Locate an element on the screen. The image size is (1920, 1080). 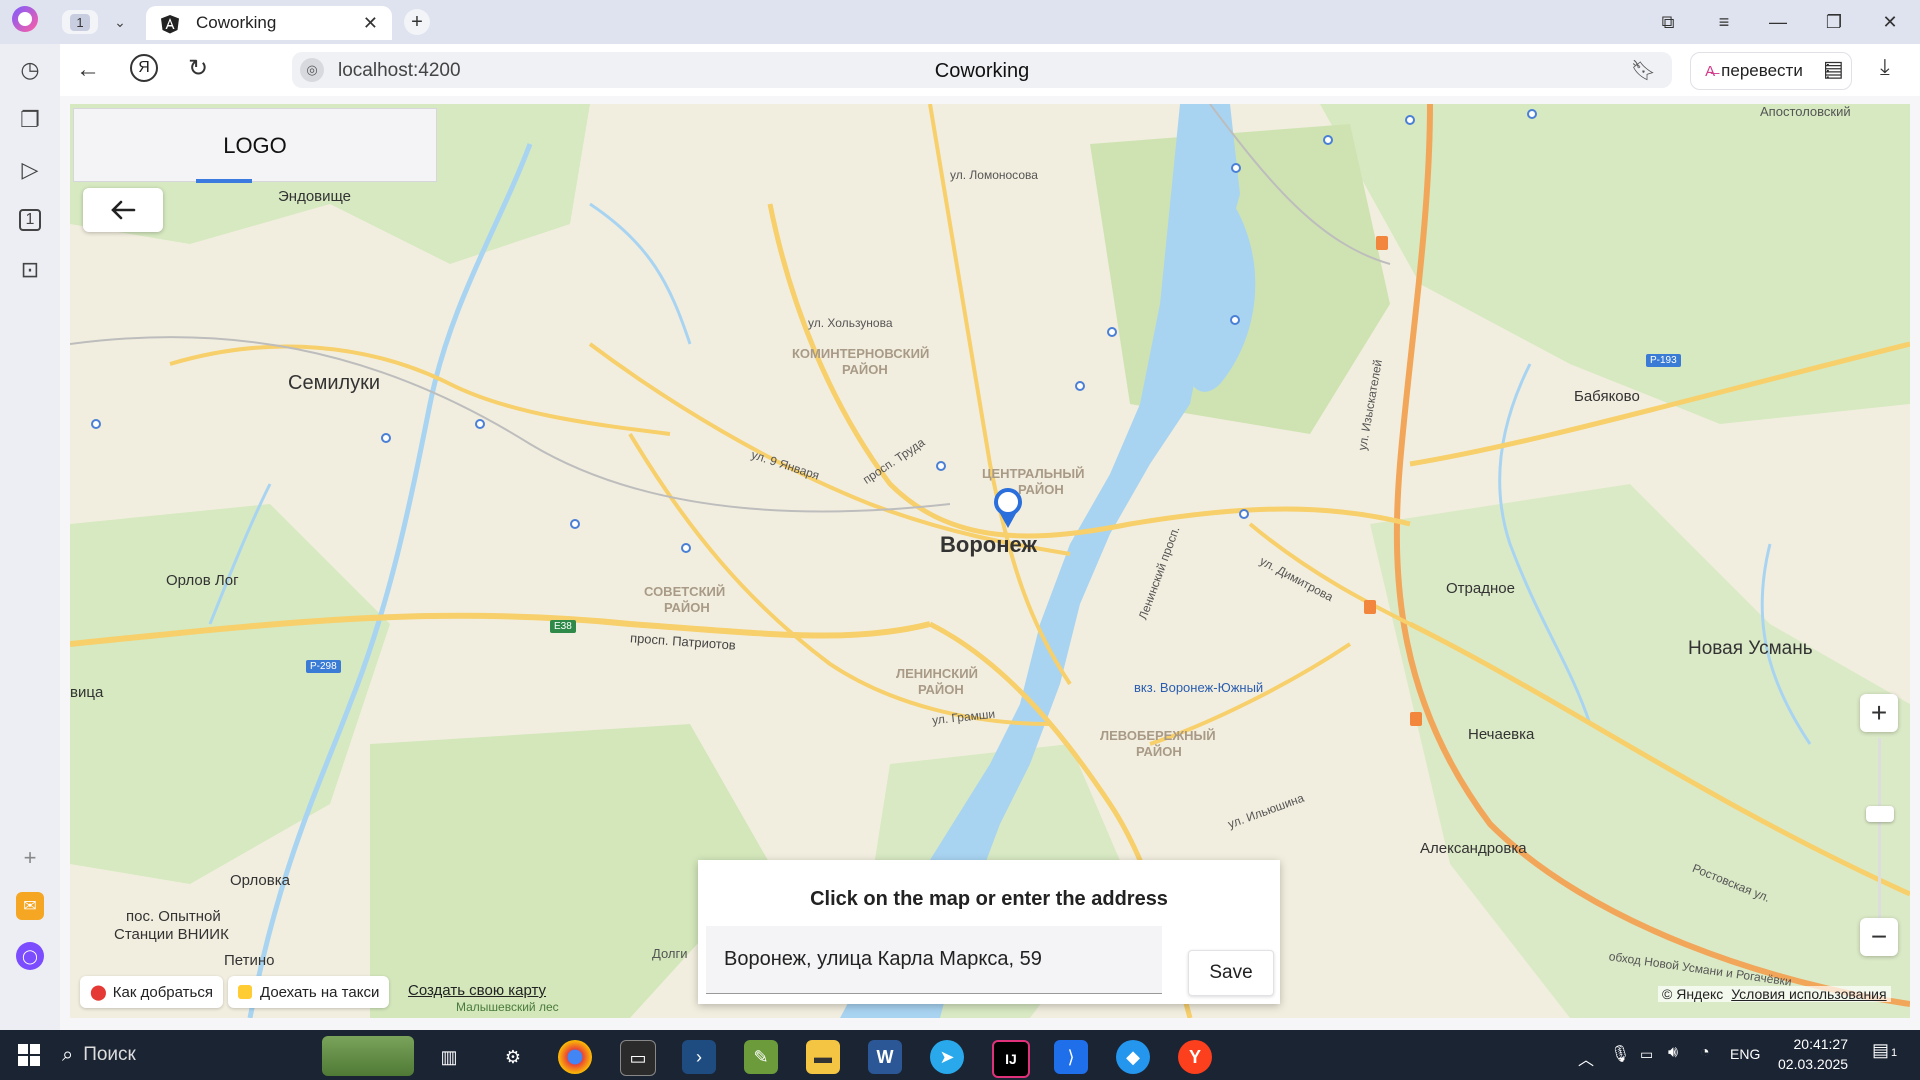
street-label: ул. Хользунова is located at coordinates (850, 323).